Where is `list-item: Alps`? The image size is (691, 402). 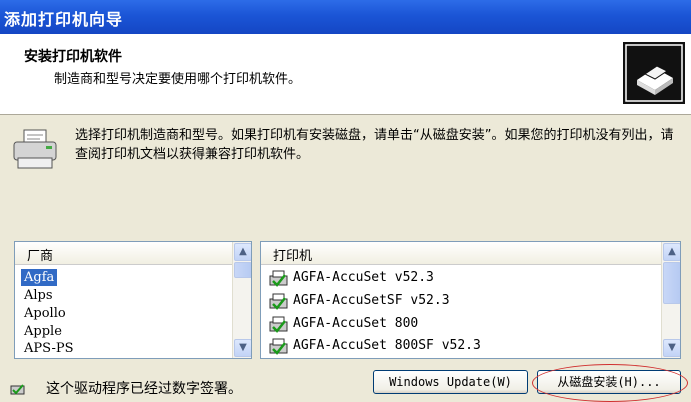 list-item: Alps is located at coordinates (38, 295).